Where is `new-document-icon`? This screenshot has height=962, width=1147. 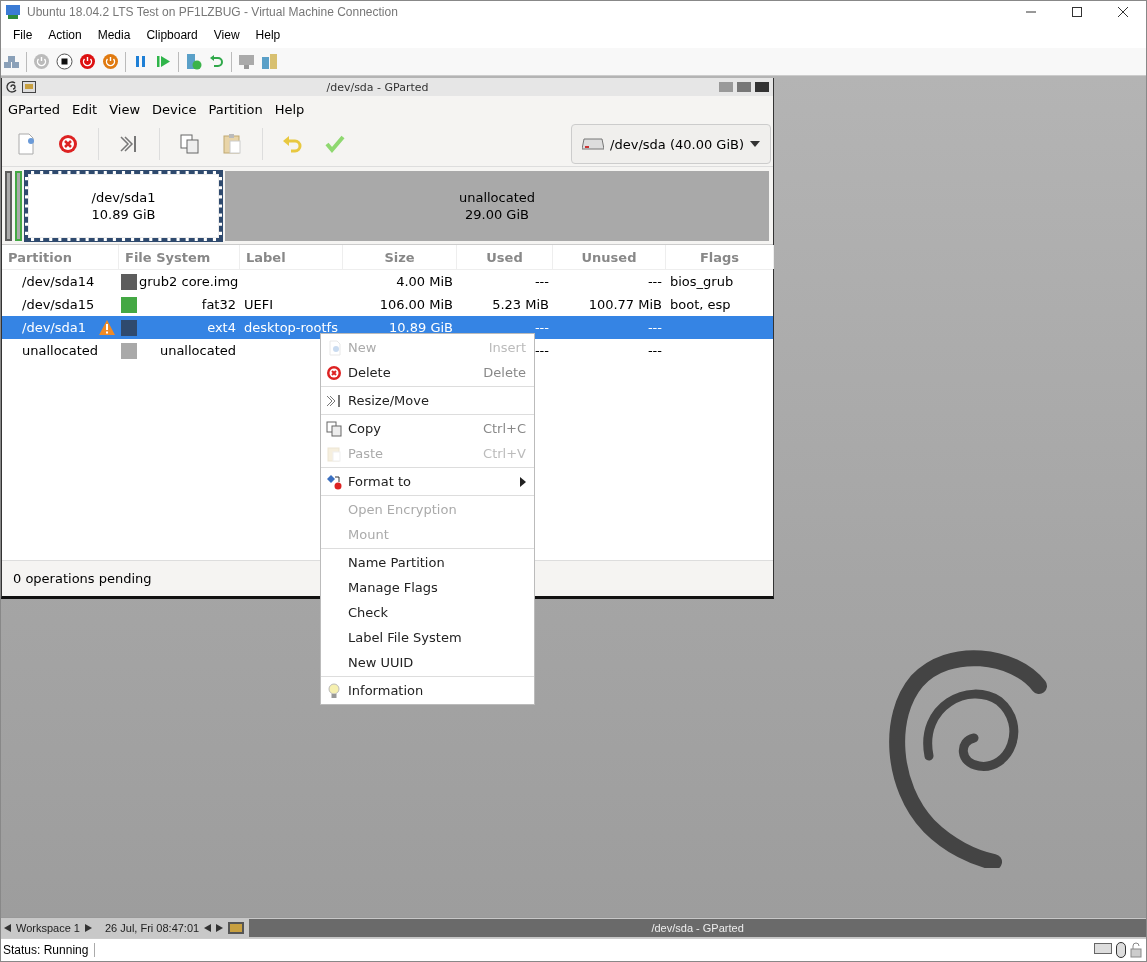 new-document-icon is located at coordinates (334, 347).